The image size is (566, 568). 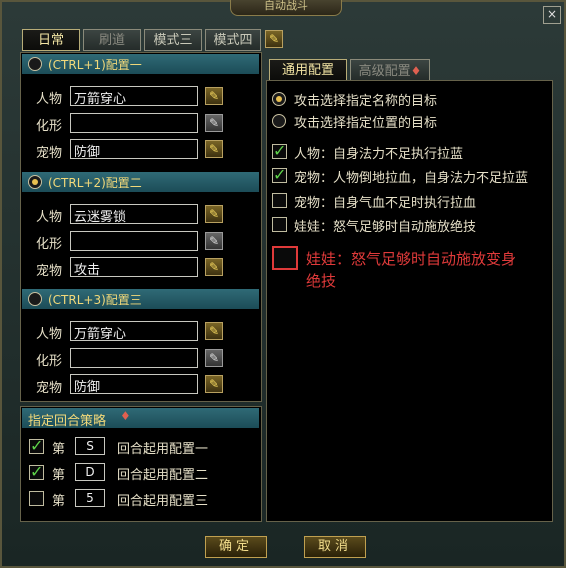 What do you see at coordinates (385, 227) in the screenshot?
I see `doll-skill-label: 娃娃：怒气足够时自动施放绝技` at bounding box center [385, 227].